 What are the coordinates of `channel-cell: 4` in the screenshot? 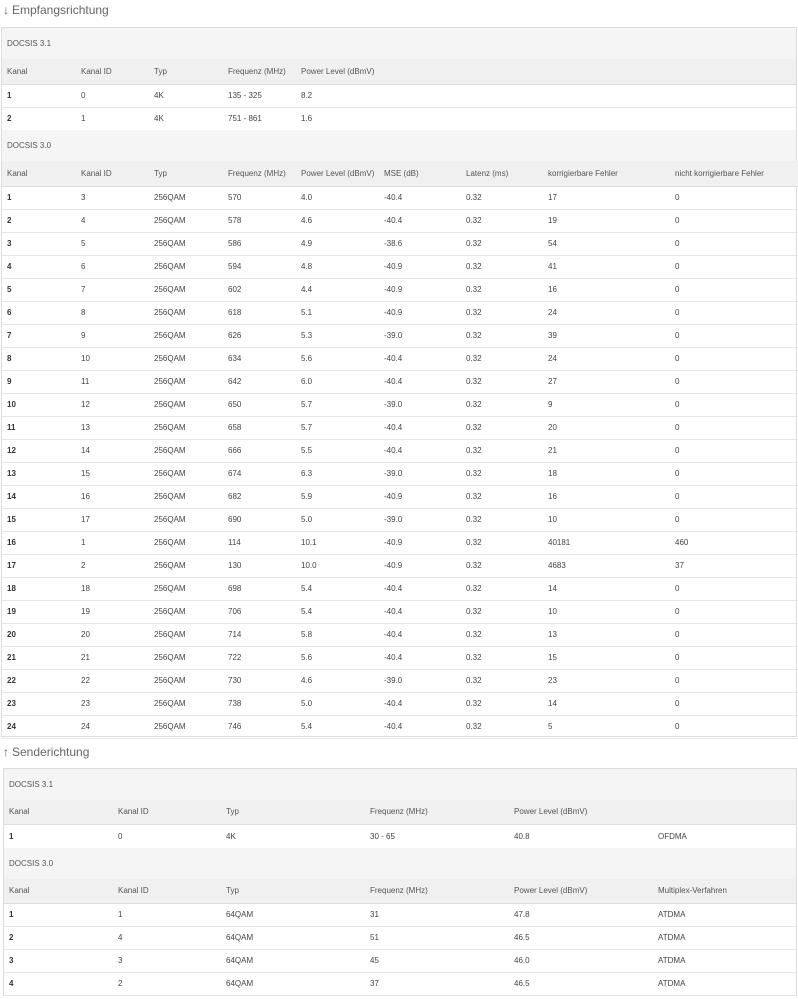 It's located at (58, 984).